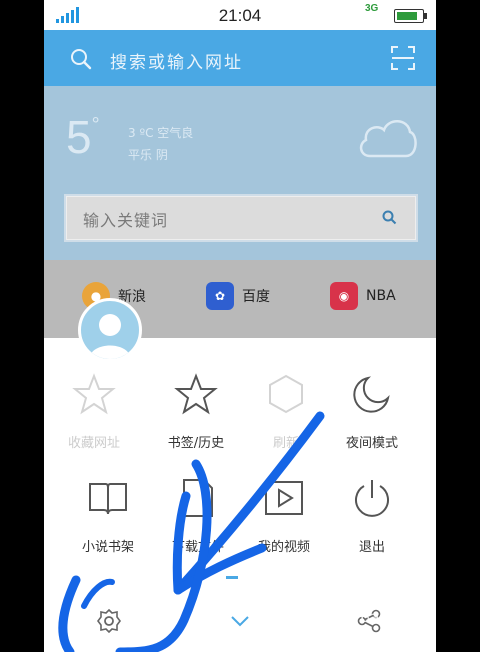 The image size is (480, 652). Describe the element at coordinates (232, 577) in the screenshot. I see `page-indicator` at that location.